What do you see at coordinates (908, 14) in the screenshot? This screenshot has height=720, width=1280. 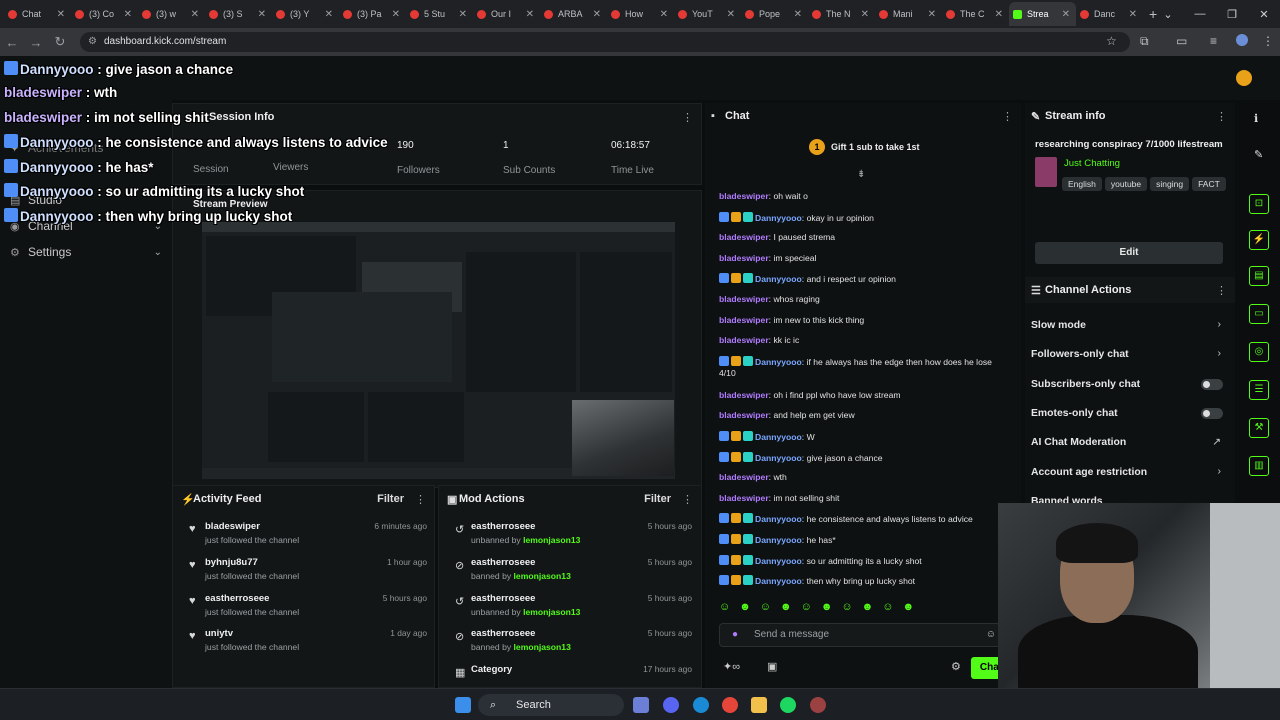 I see `browser-tab: Mani ✕` at bounding box center [908, 14].